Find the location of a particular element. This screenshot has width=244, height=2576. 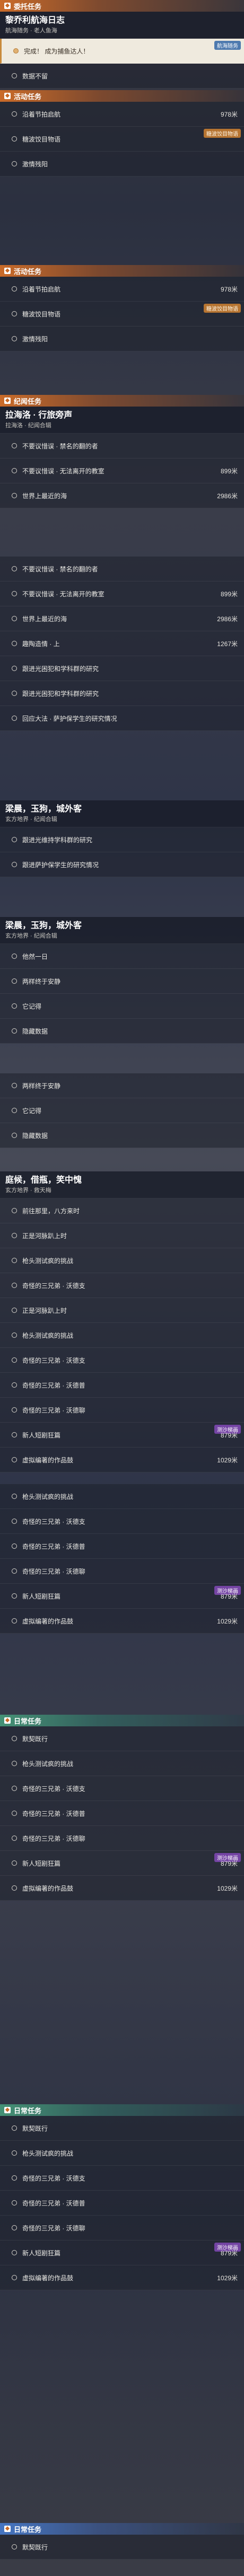

category-lore-header: ◆ 纪闻任务 is located at coordinates (122, 401).